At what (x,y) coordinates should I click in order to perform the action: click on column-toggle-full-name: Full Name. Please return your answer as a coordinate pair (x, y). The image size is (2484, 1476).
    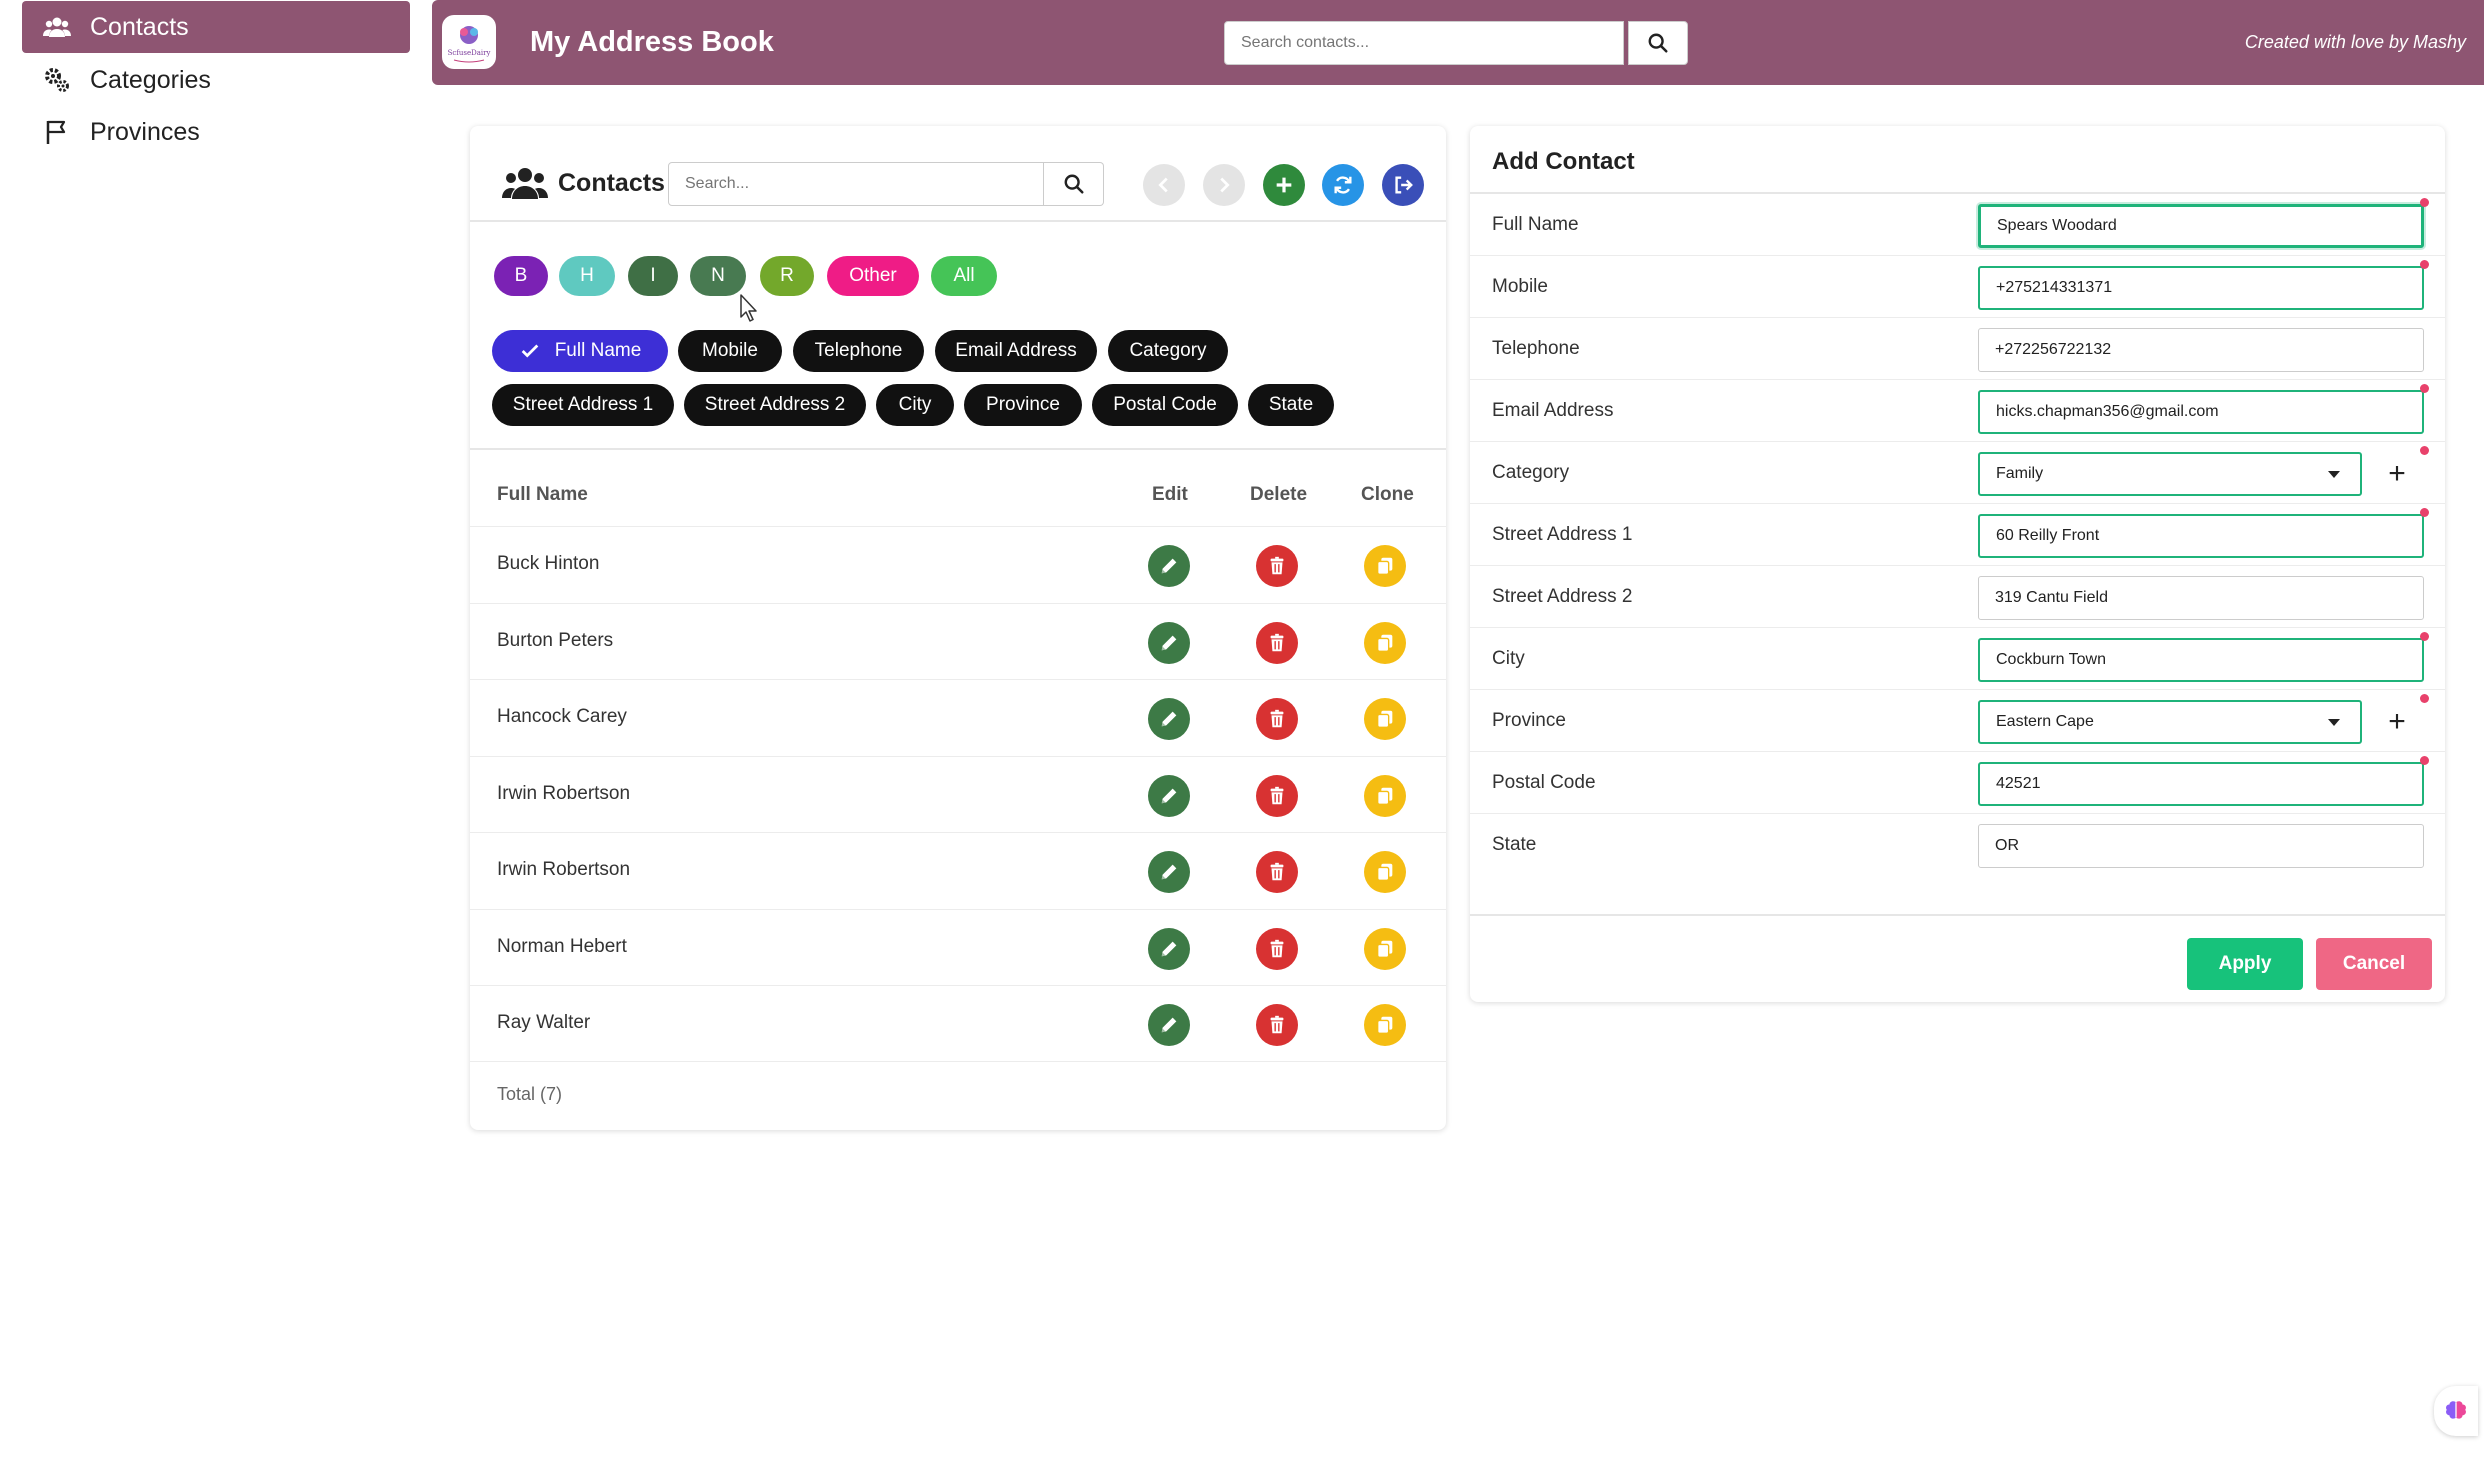
    Looking at the image, I should click on (580, 351).